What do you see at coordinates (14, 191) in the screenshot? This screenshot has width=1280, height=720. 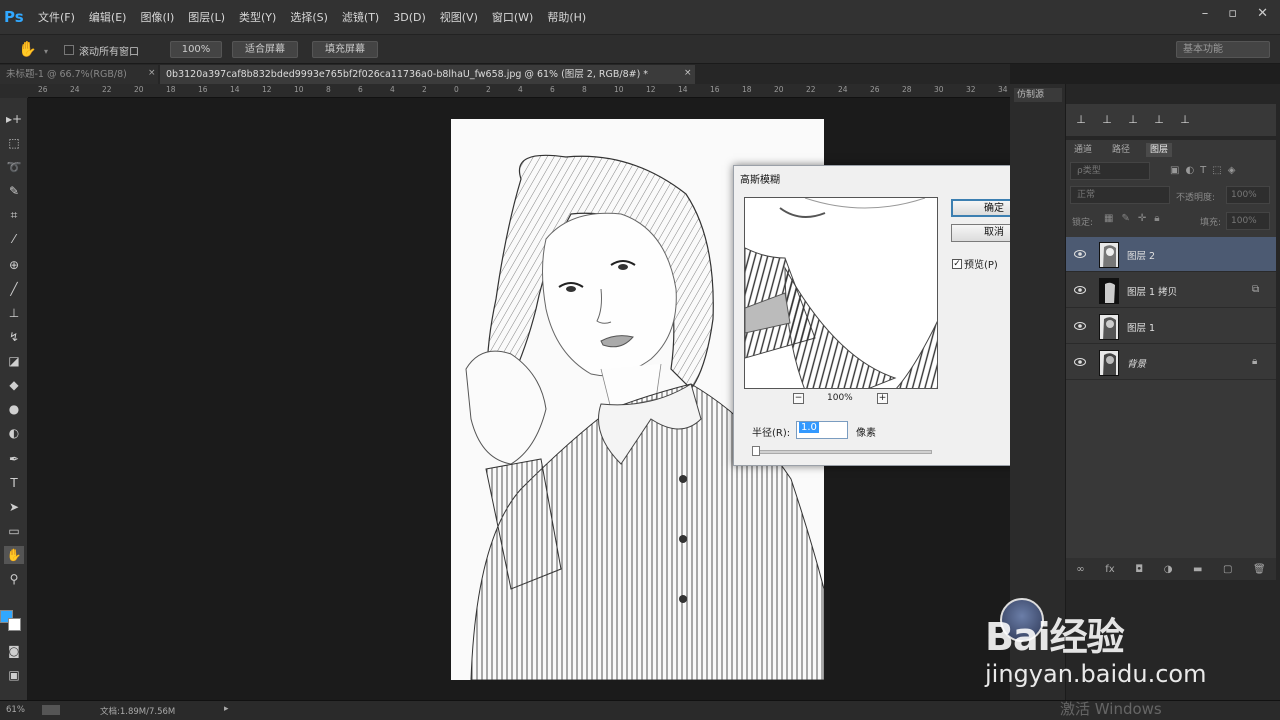 I see `quick-select-tool-icon: ✎` at bounding box center [14, 191].